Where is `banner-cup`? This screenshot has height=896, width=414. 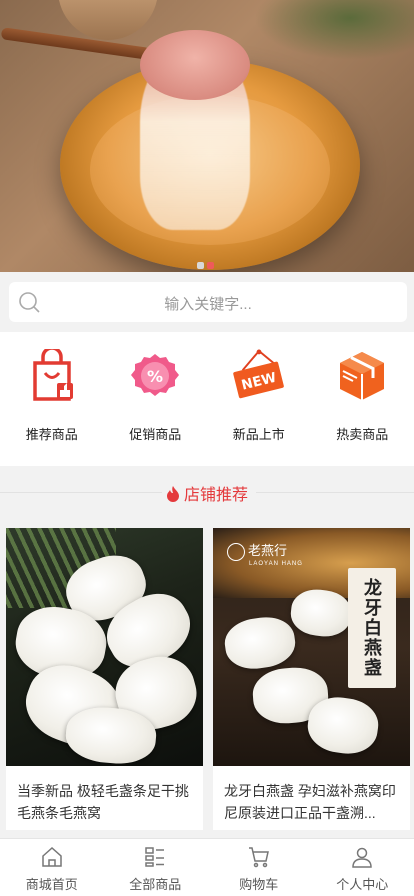
banner-cup is located at coordinates (108, 20).